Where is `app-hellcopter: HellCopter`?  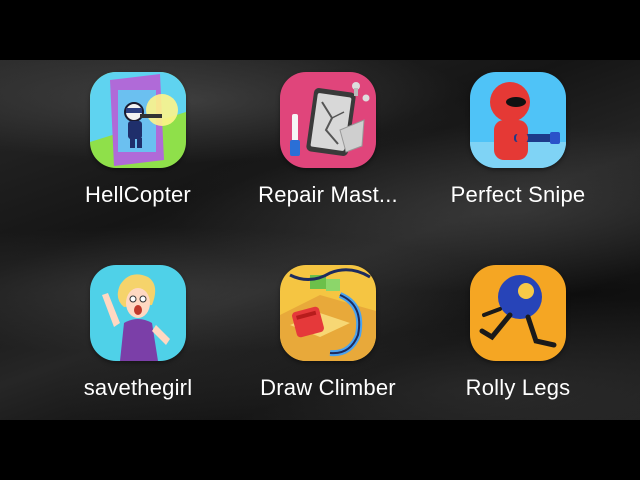
app-hellcopter: HellCopter is located at coordinates (138, 140).